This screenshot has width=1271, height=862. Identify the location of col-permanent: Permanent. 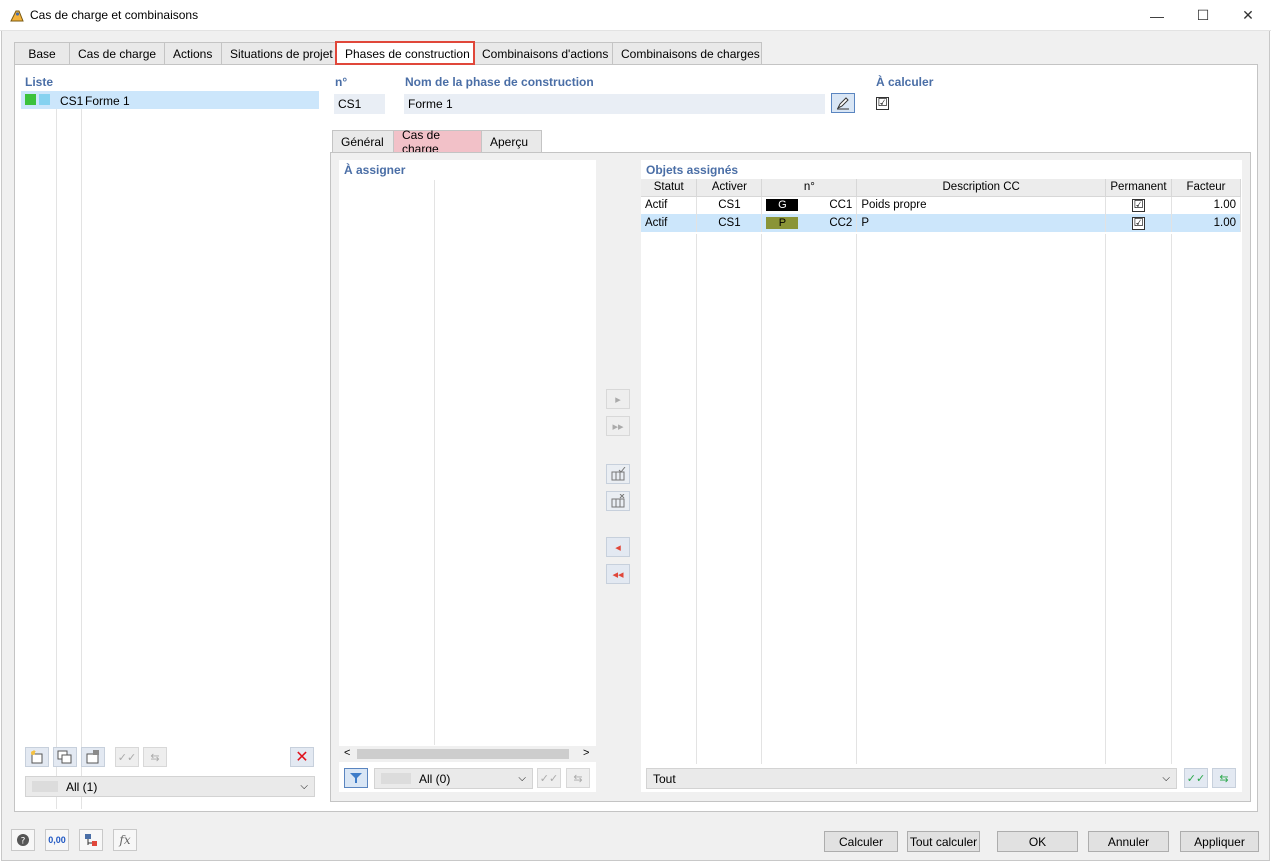
(1138, 188).